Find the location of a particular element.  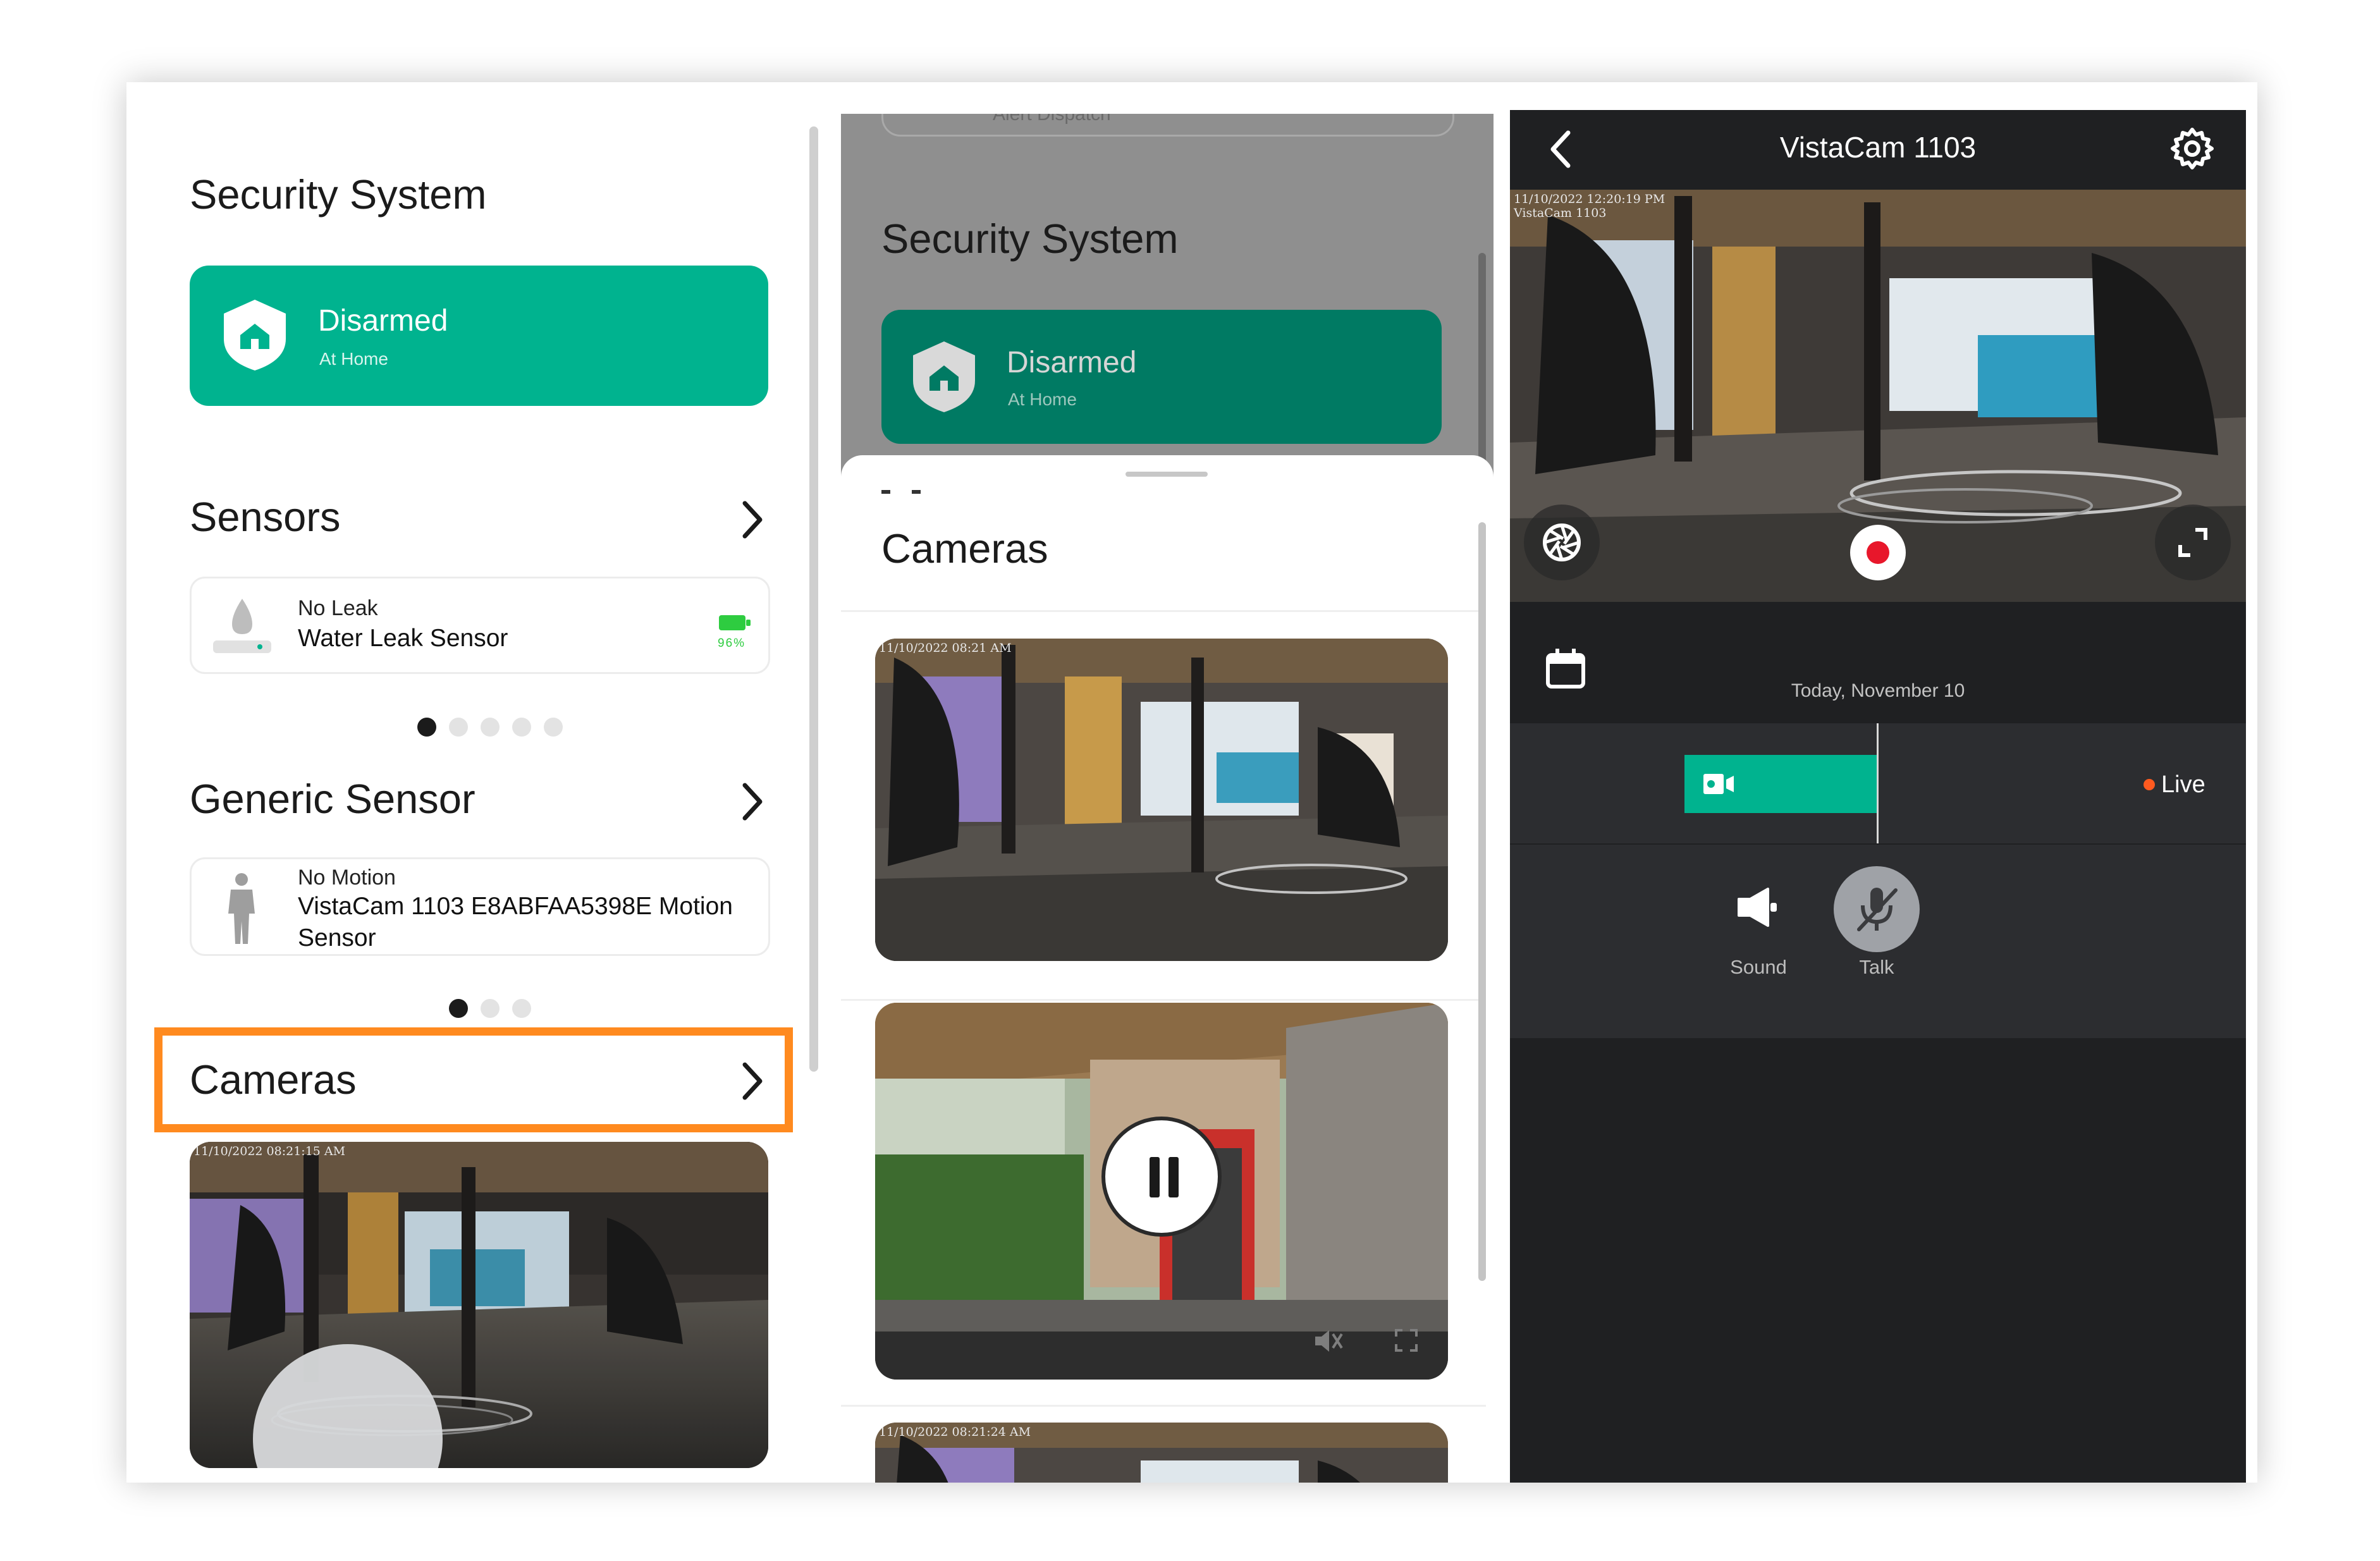

security-status-title: Disarmed is located at coordinates (383, 321).